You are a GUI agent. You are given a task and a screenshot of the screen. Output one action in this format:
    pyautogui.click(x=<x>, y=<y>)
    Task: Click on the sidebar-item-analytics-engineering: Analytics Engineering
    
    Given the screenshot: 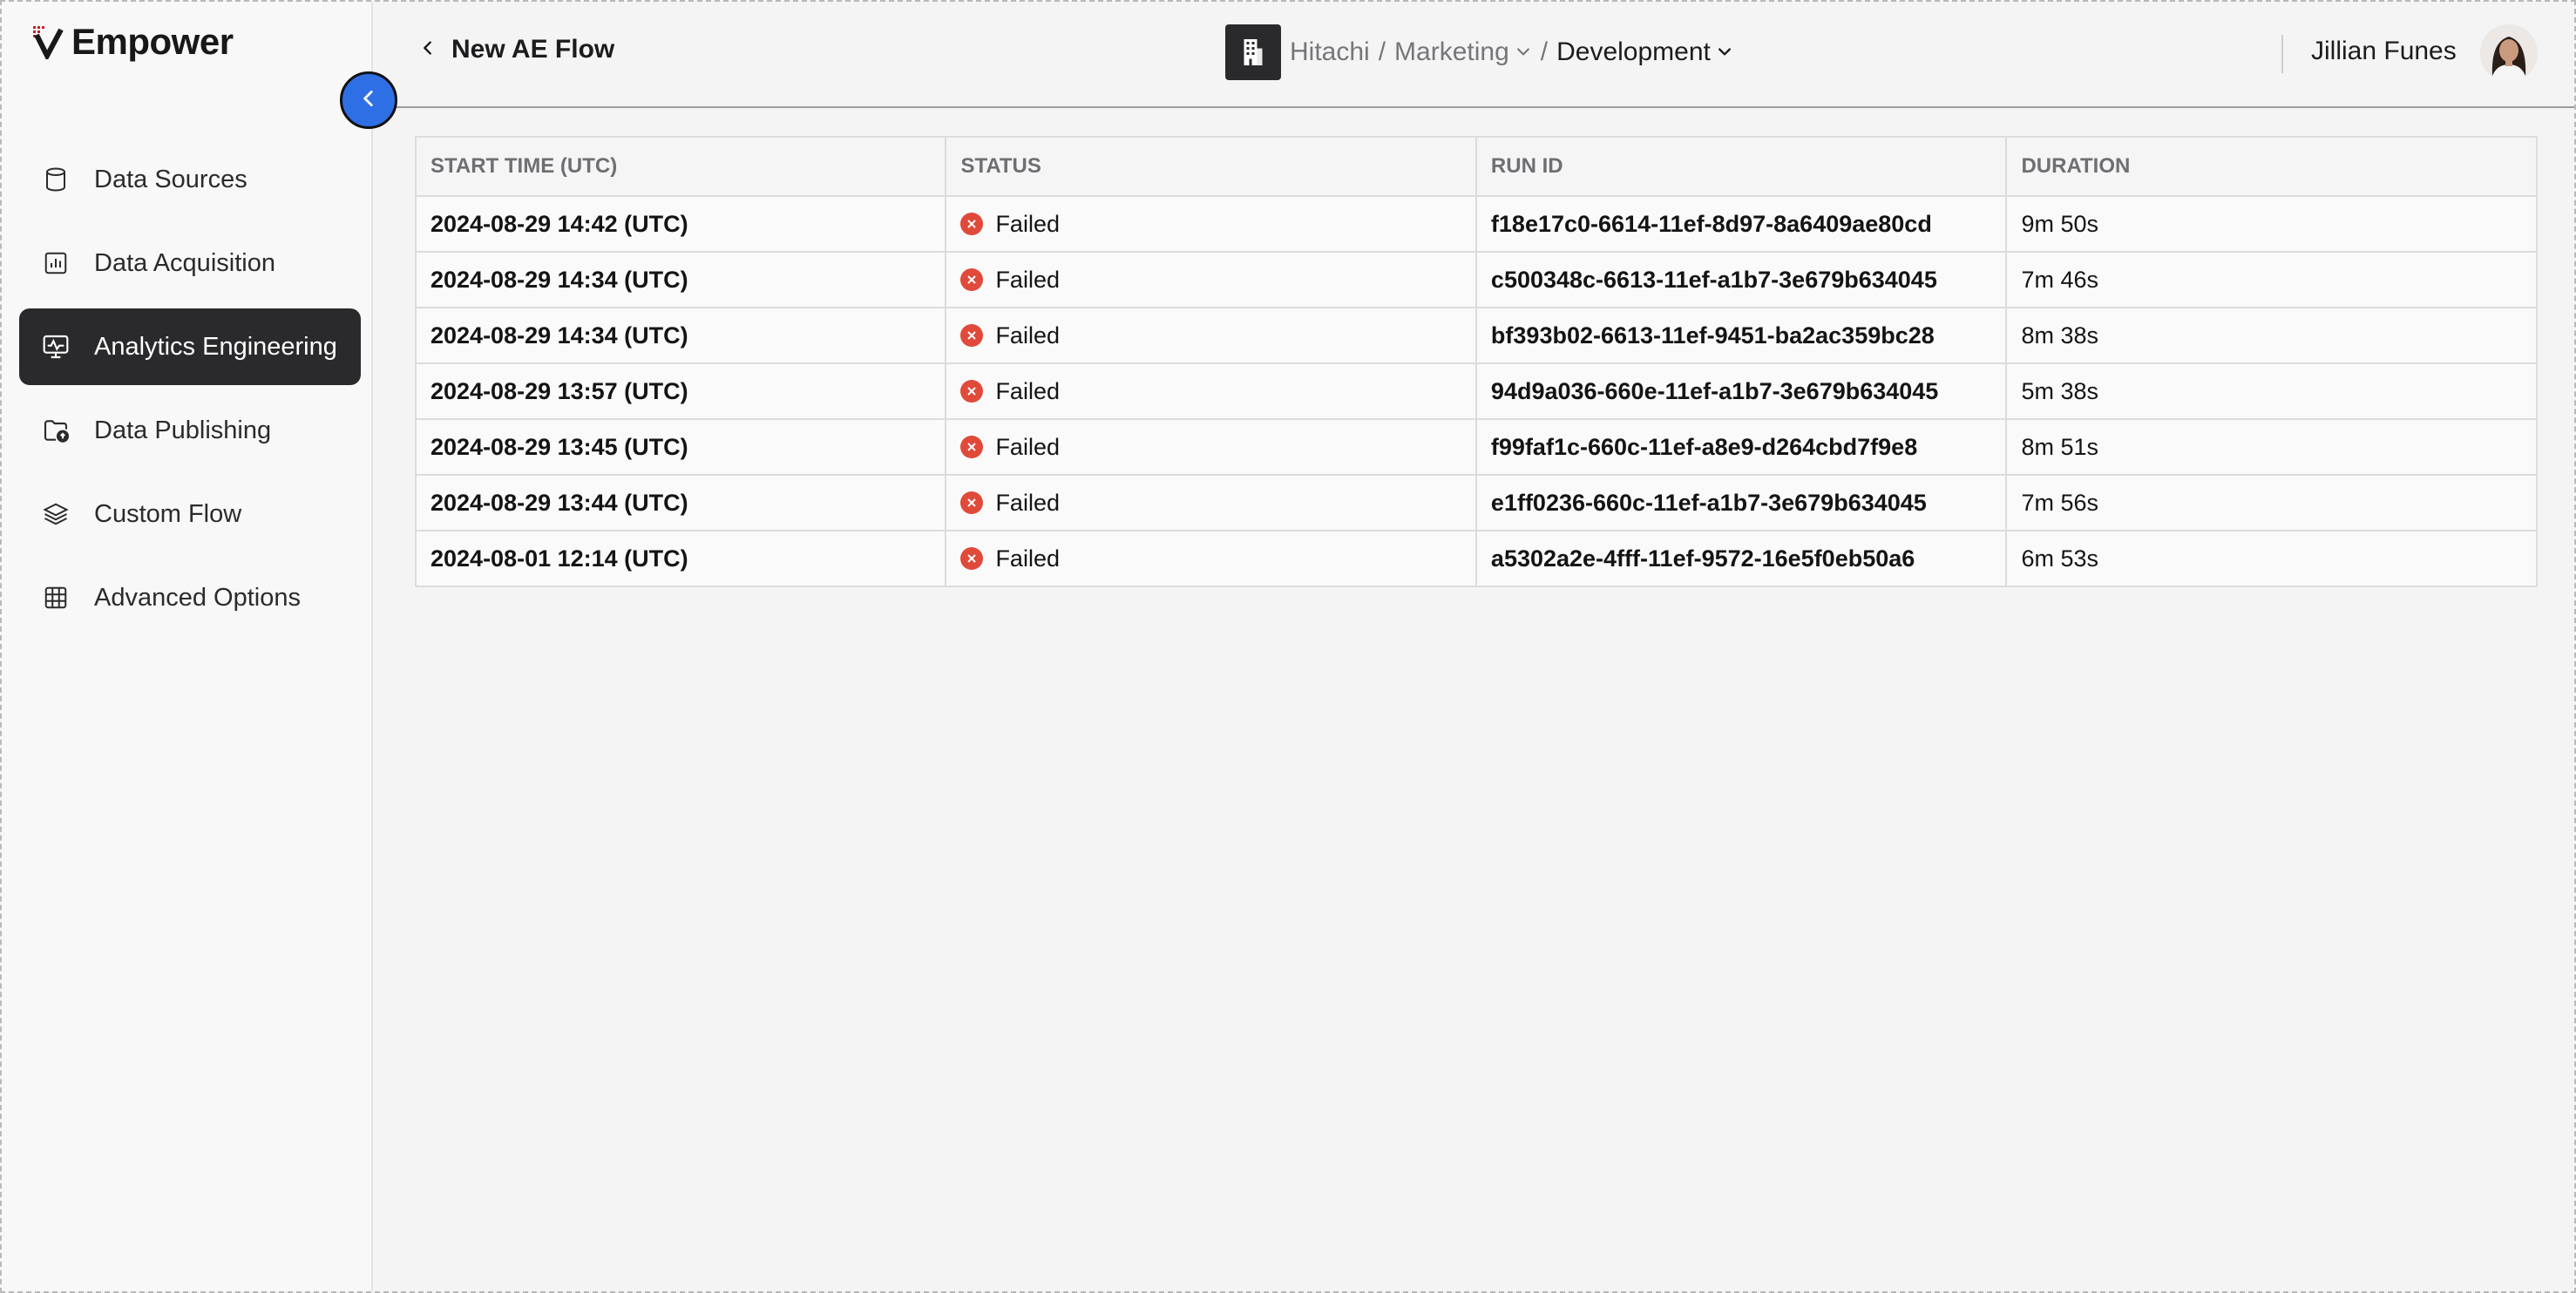 What is the action you would take?
    pyautogui.click(x=190, y=346)
    